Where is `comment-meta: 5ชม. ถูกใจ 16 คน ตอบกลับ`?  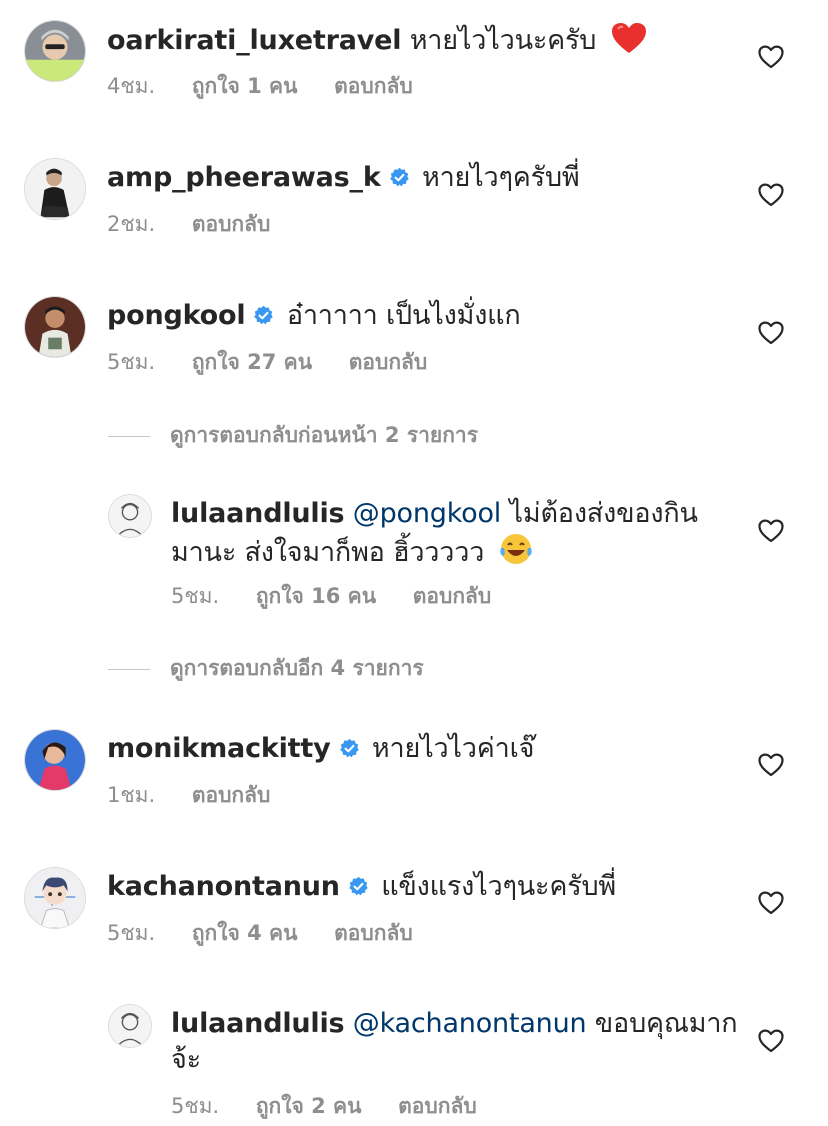
comment-meta: 5ชม. ถูกใจ 16 คน ตอบกลับ is located at coordinates (346, 596).